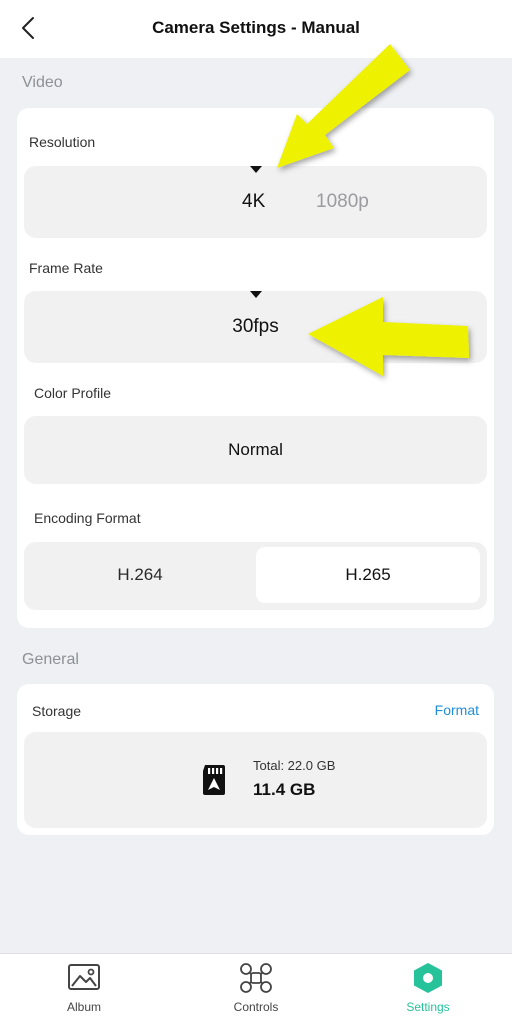 Image resolution: width=512 pixels, height=1024 pixels. I want to click on color-profile-picker: Normal, so click(255, 450).